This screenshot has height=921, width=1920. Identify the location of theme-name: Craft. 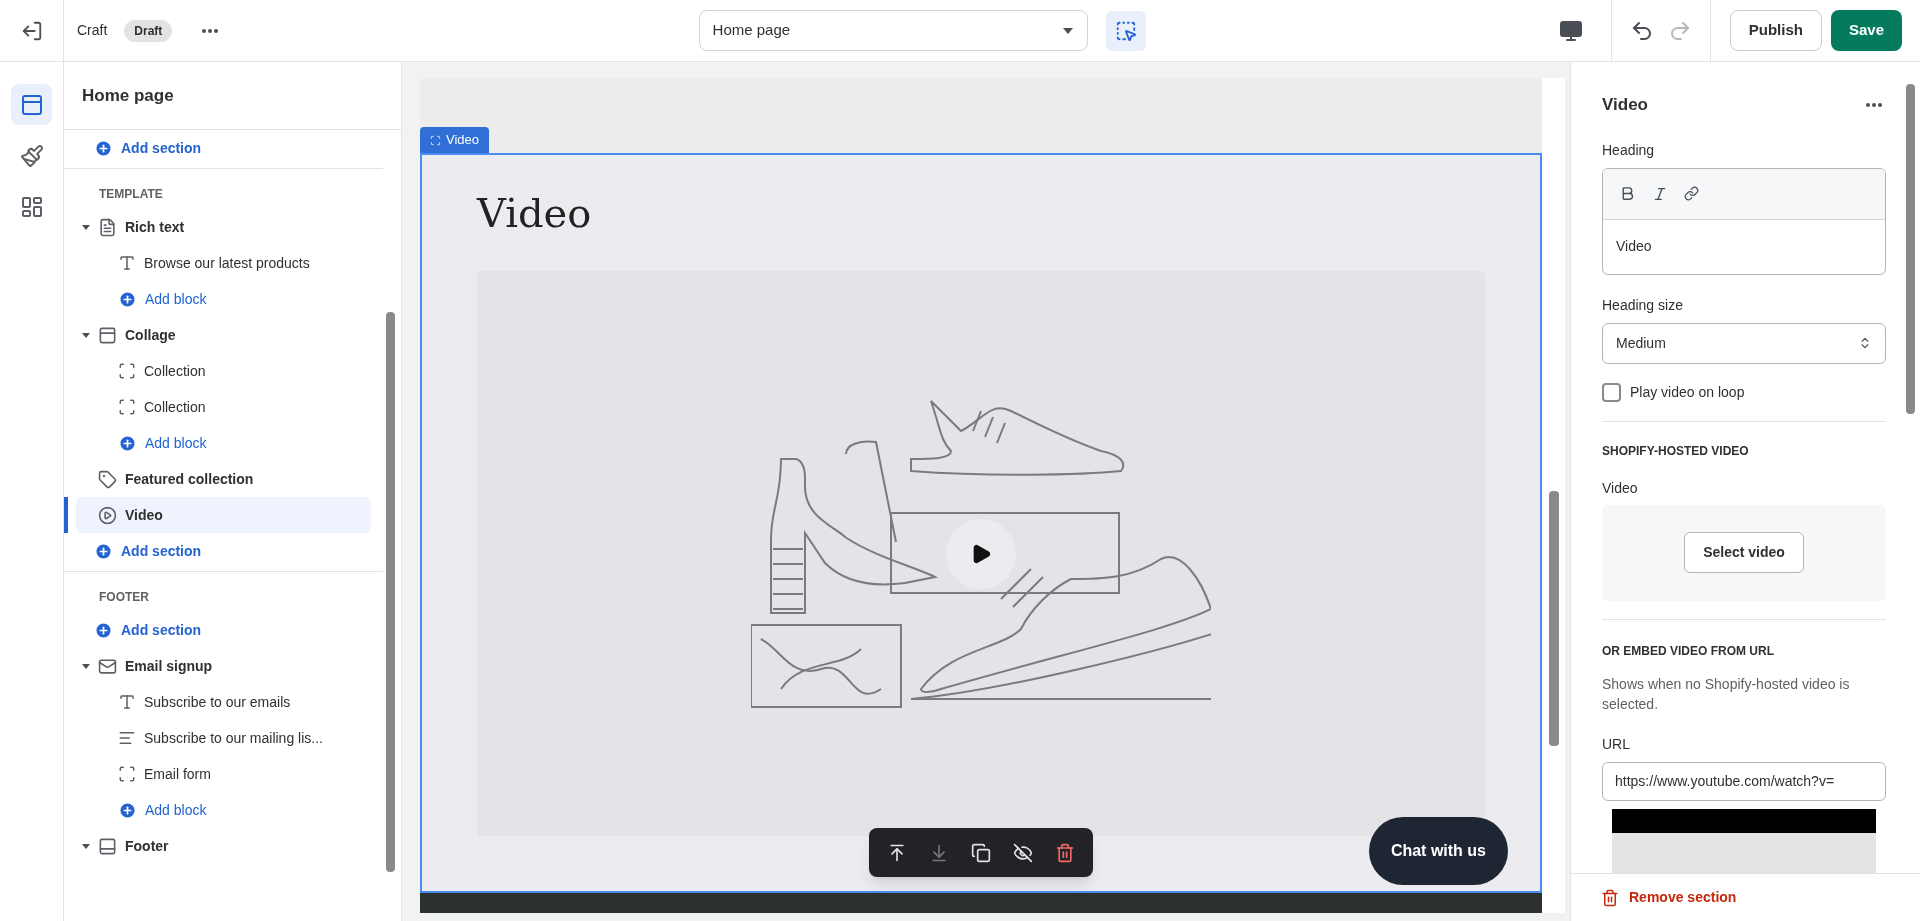
(92, 30).